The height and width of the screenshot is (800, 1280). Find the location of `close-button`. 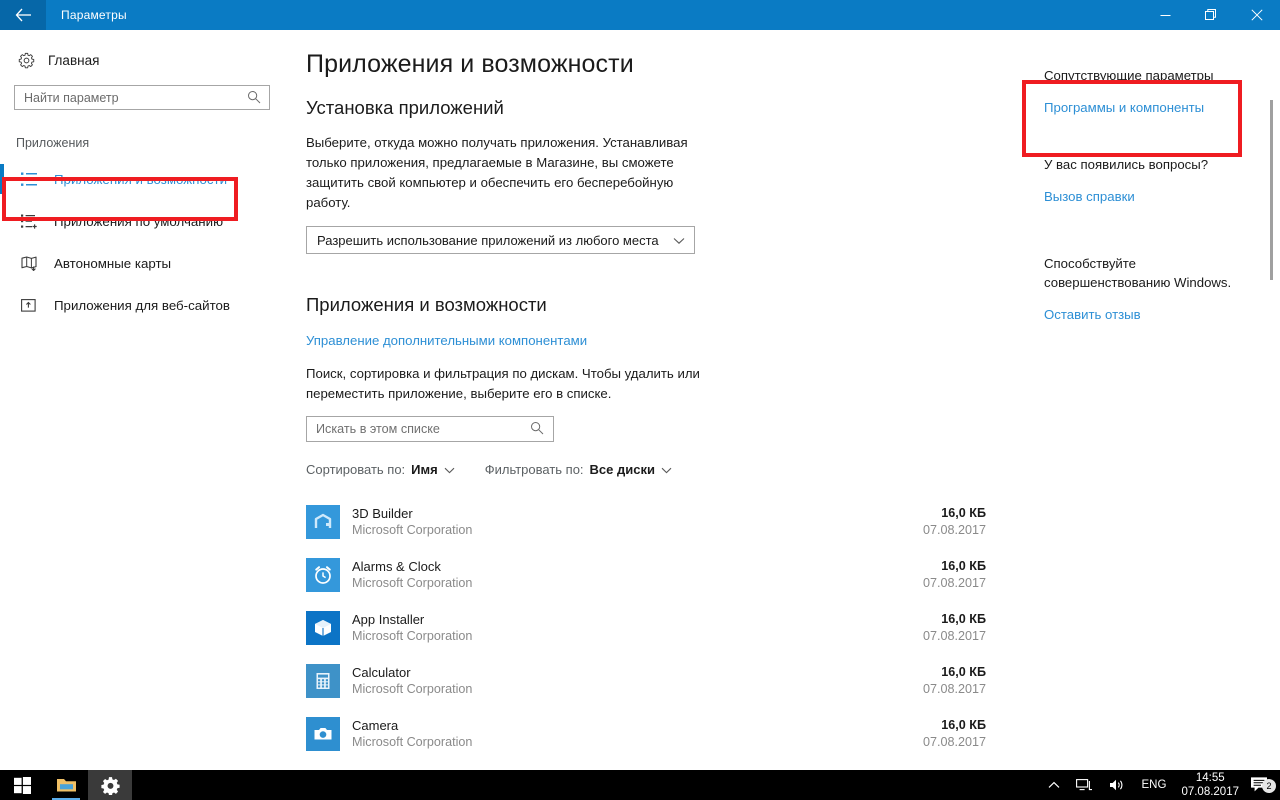

close-button is located at coordinates (1257, 15).